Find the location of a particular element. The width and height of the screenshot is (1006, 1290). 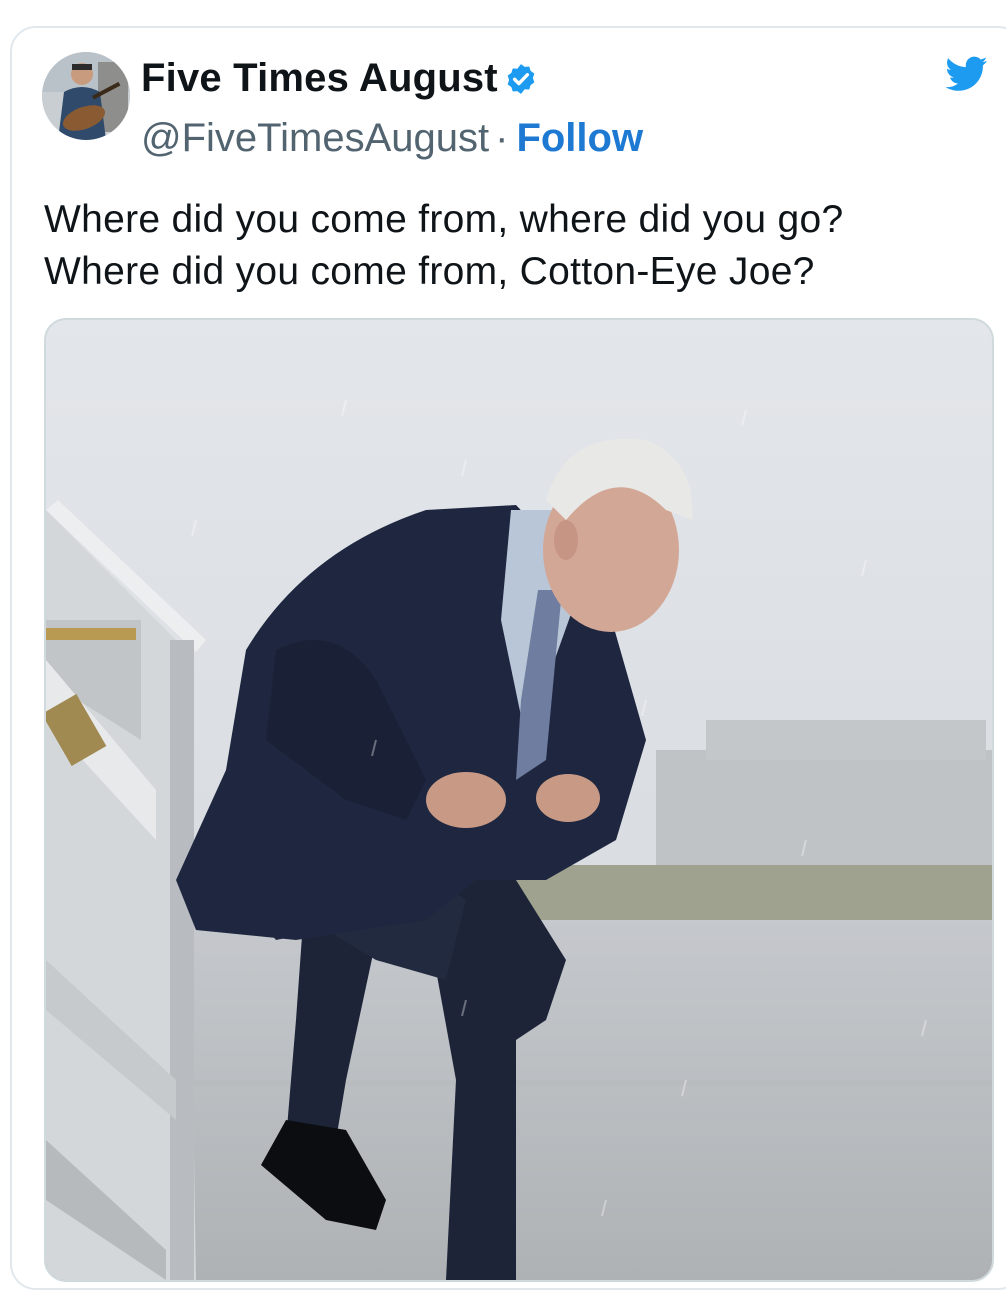

follow-button: Follow is located at coordinates (579, 138).